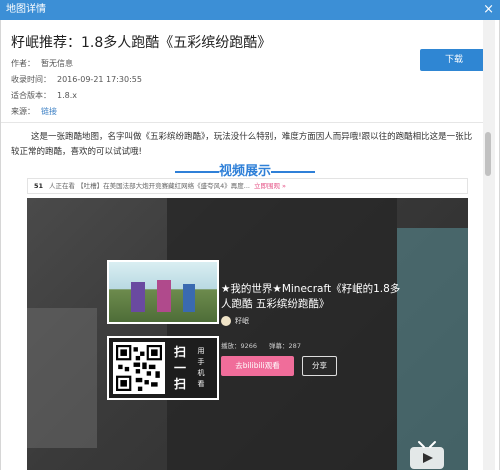 This screenshot has height=470, width=500. What do you see at coordinates (179, 368) in the screenshot?
I see `scan-label: 扫一扫` at bounding box center [179, 368].